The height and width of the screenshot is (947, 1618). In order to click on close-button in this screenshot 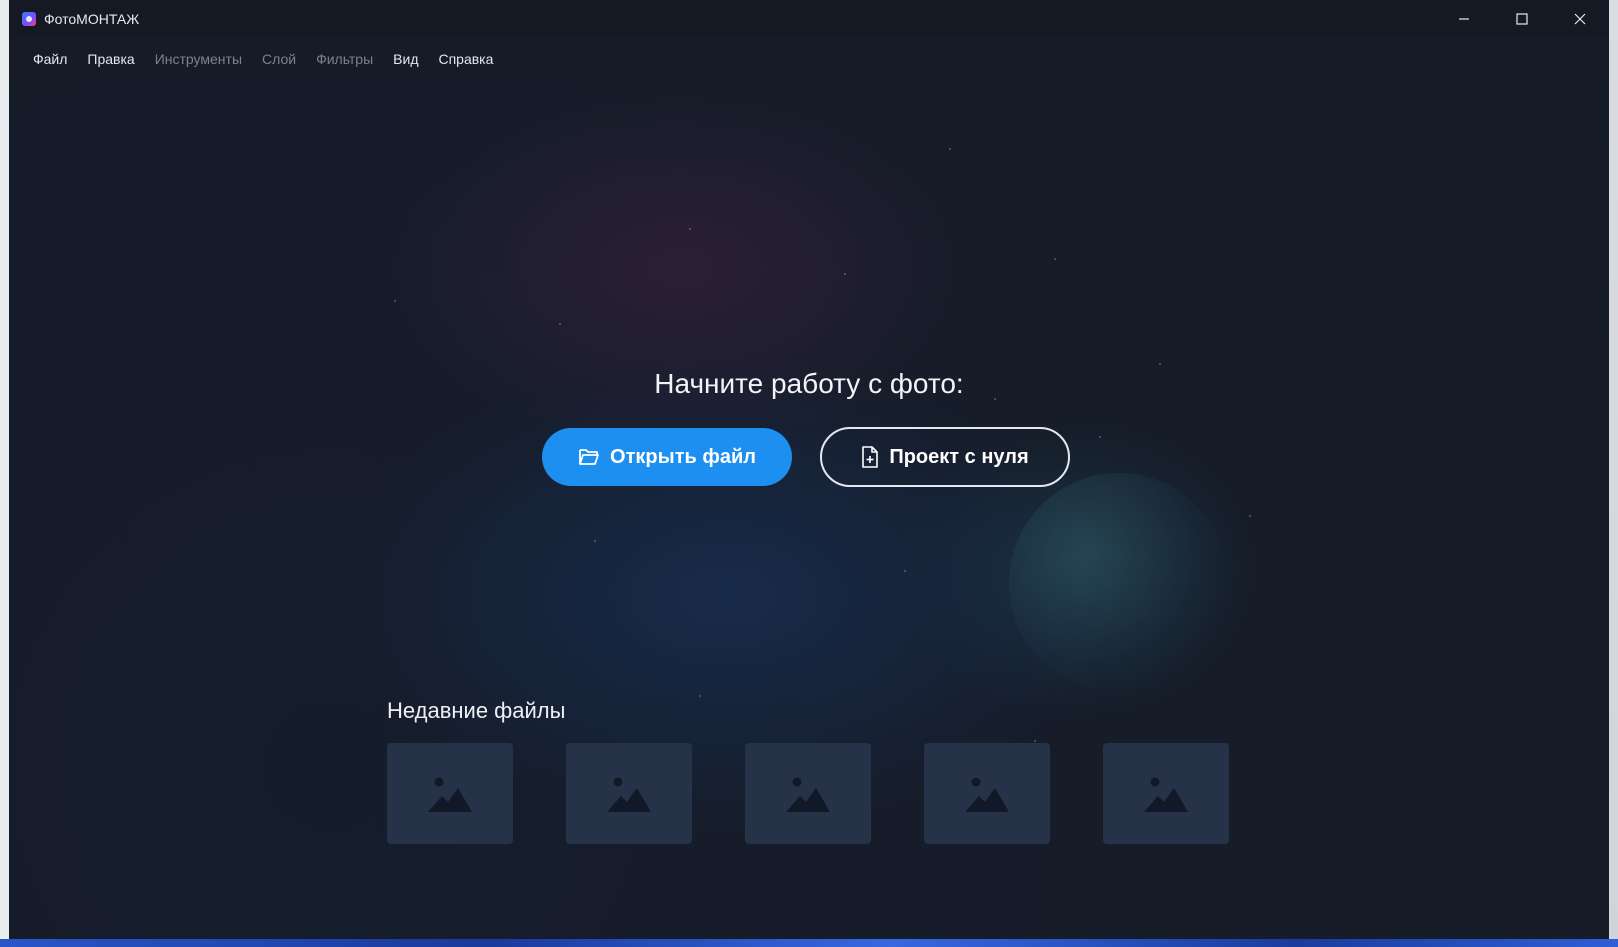, I will do `click(1580, 19)`.